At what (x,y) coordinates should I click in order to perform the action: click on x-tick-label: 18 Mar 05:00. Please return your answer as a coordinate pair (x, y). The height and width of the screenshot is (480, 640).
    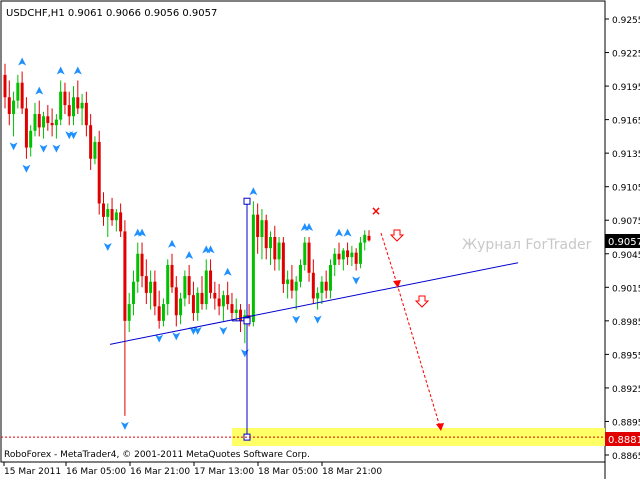
    Looking at the image, I should click on (288, 472).